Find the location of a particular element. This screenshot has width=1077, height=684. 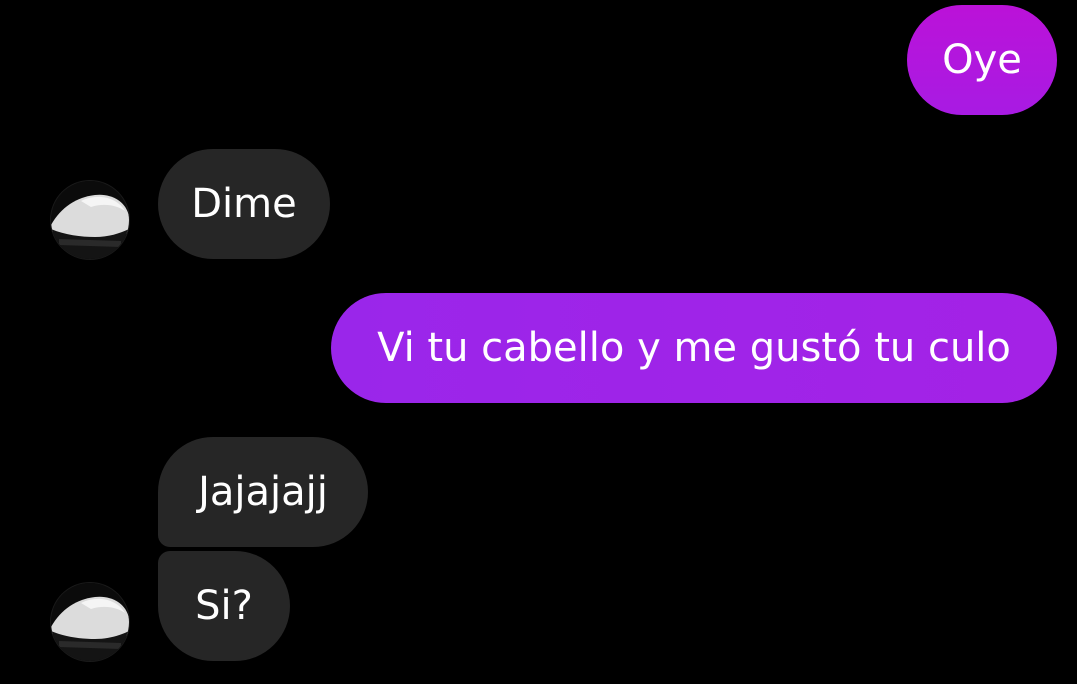

message-text: Oye is located at coordinates (982, 60).